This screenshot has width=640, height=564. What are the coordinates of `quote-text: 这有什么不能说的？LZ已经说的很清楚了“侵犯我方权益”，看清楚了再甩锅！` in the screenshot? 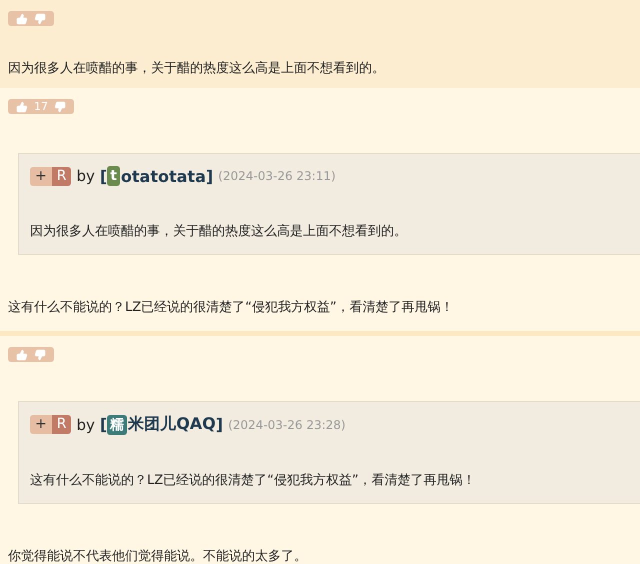 It's located at (253, 480).